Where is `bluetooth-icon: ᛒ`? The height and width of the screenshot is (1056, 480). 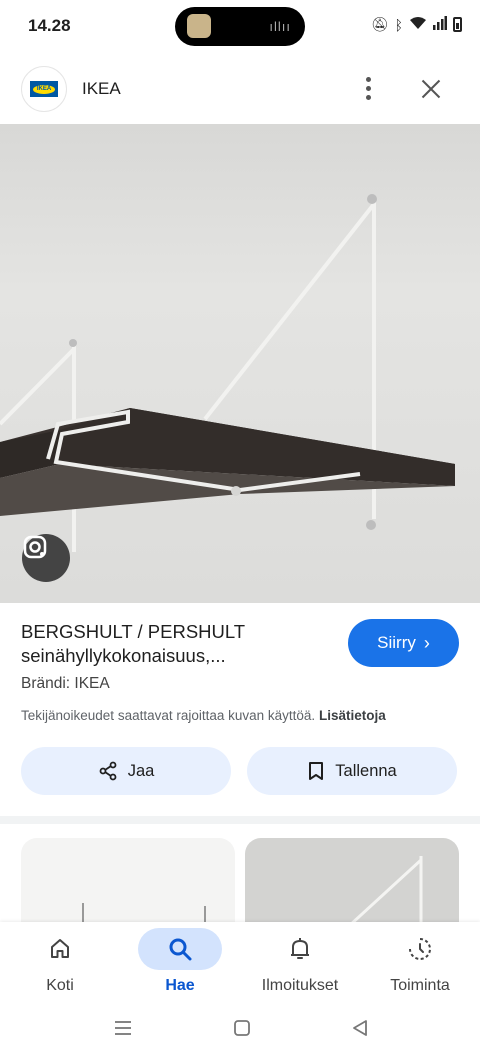
bluetooth-icon: ᛒ is located at coordinates (398, 24).